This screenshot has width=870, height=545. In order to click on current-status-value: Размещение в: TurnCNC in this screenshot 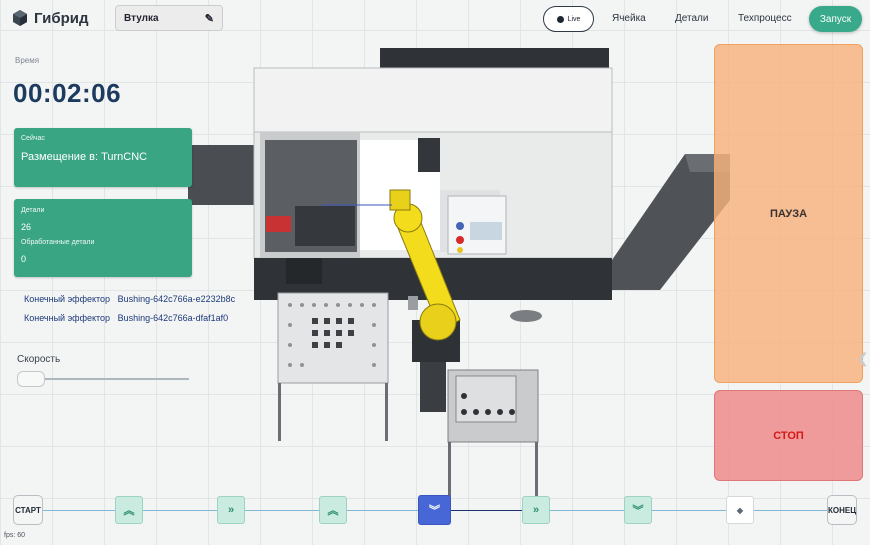, I will do `click(84, 157)`.